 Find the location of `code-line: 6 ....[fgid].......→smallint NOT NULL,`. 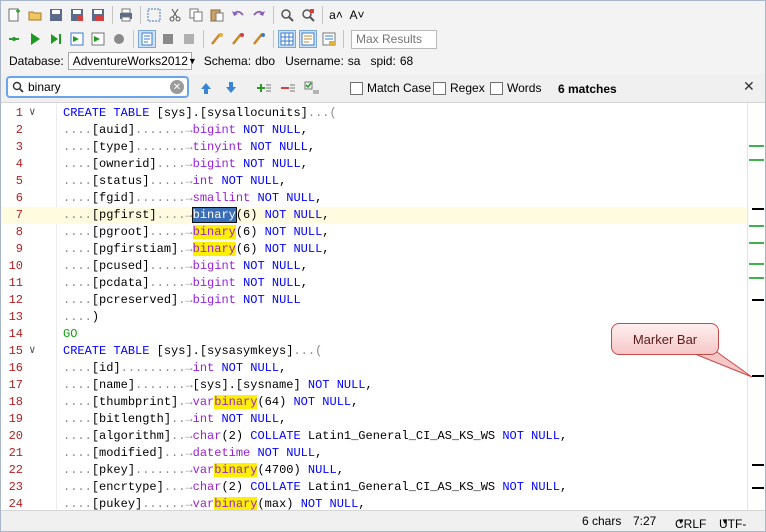

code-line: 6 ....[fgid].......→smallint NOT NULL, is located at coordinates (374, 198).